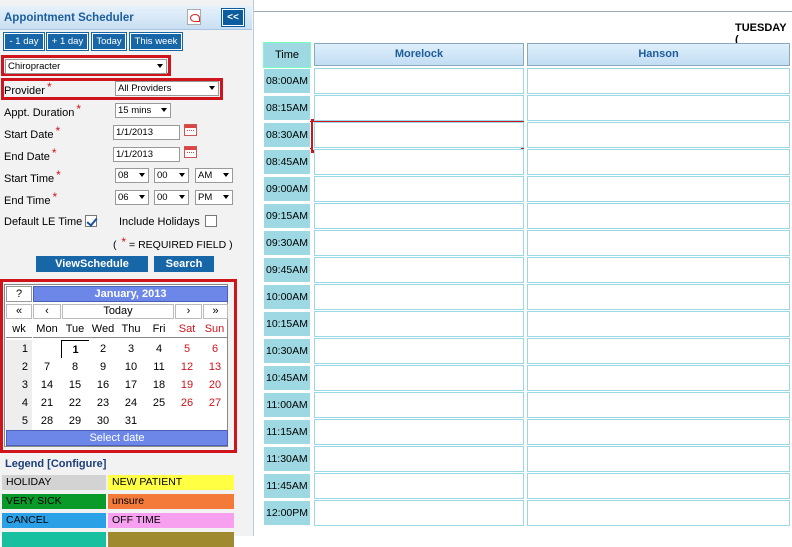 This screenshot has width=792, height=547. What do you see at coordinates (103, 385) in the screenshot?
I see `calendar-day: 16` at bounding box center [103, 385].